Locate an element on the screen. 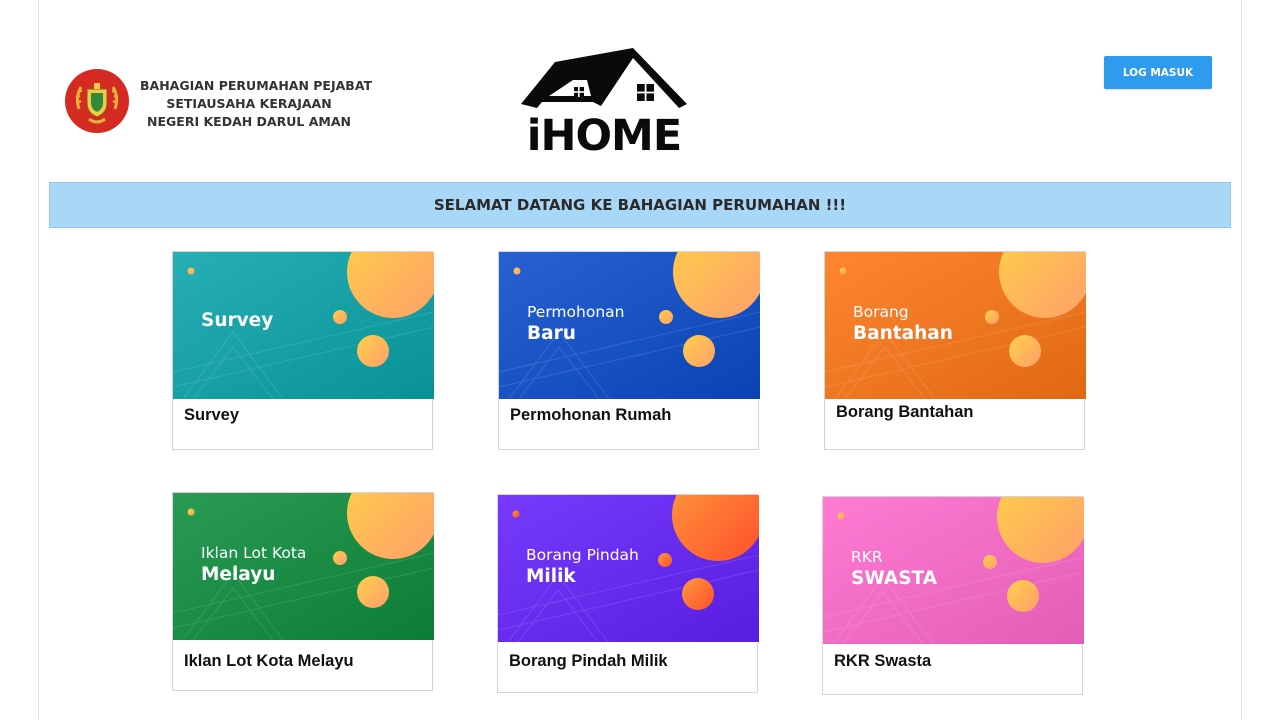 The height and width of the screenshot is (720, 1280). card-rkr-swasta: RKR SWASTA RKR Swasta is located at coordinates (953, 595).